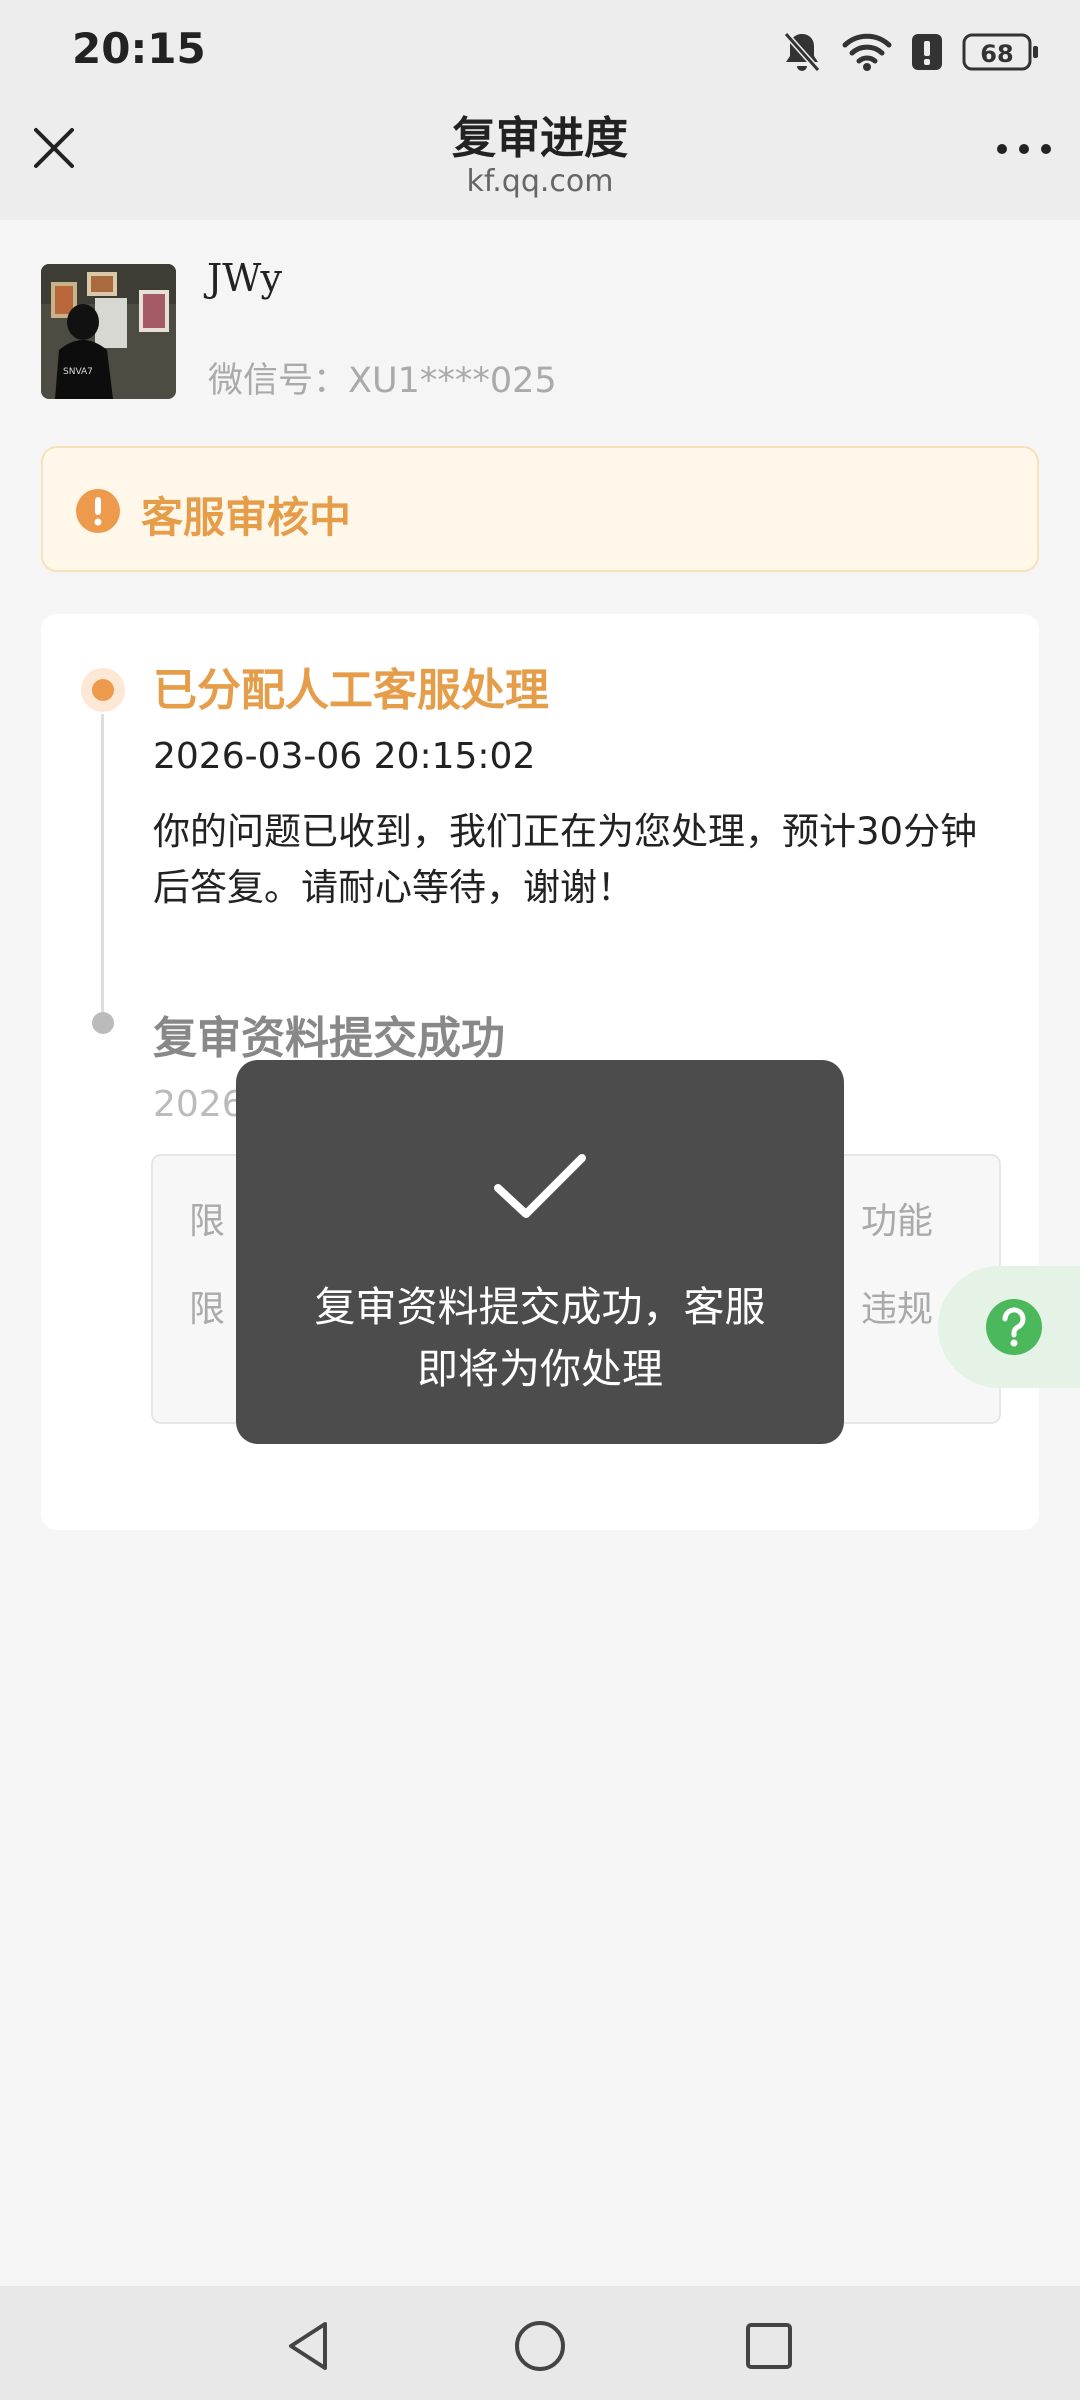  I want to click on svg-text: SNVA7, so click(78, 372).